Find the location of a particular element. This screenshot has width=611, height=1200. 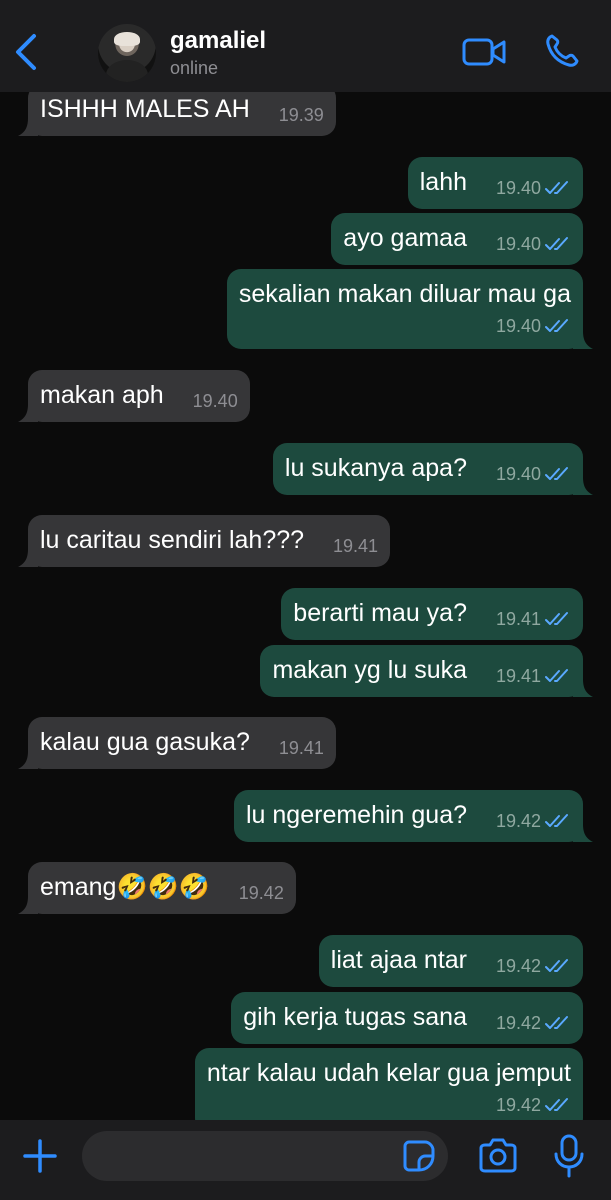

message-text: ntar kalau udah kelar gua jemput is located at coordinates (388, 1073).